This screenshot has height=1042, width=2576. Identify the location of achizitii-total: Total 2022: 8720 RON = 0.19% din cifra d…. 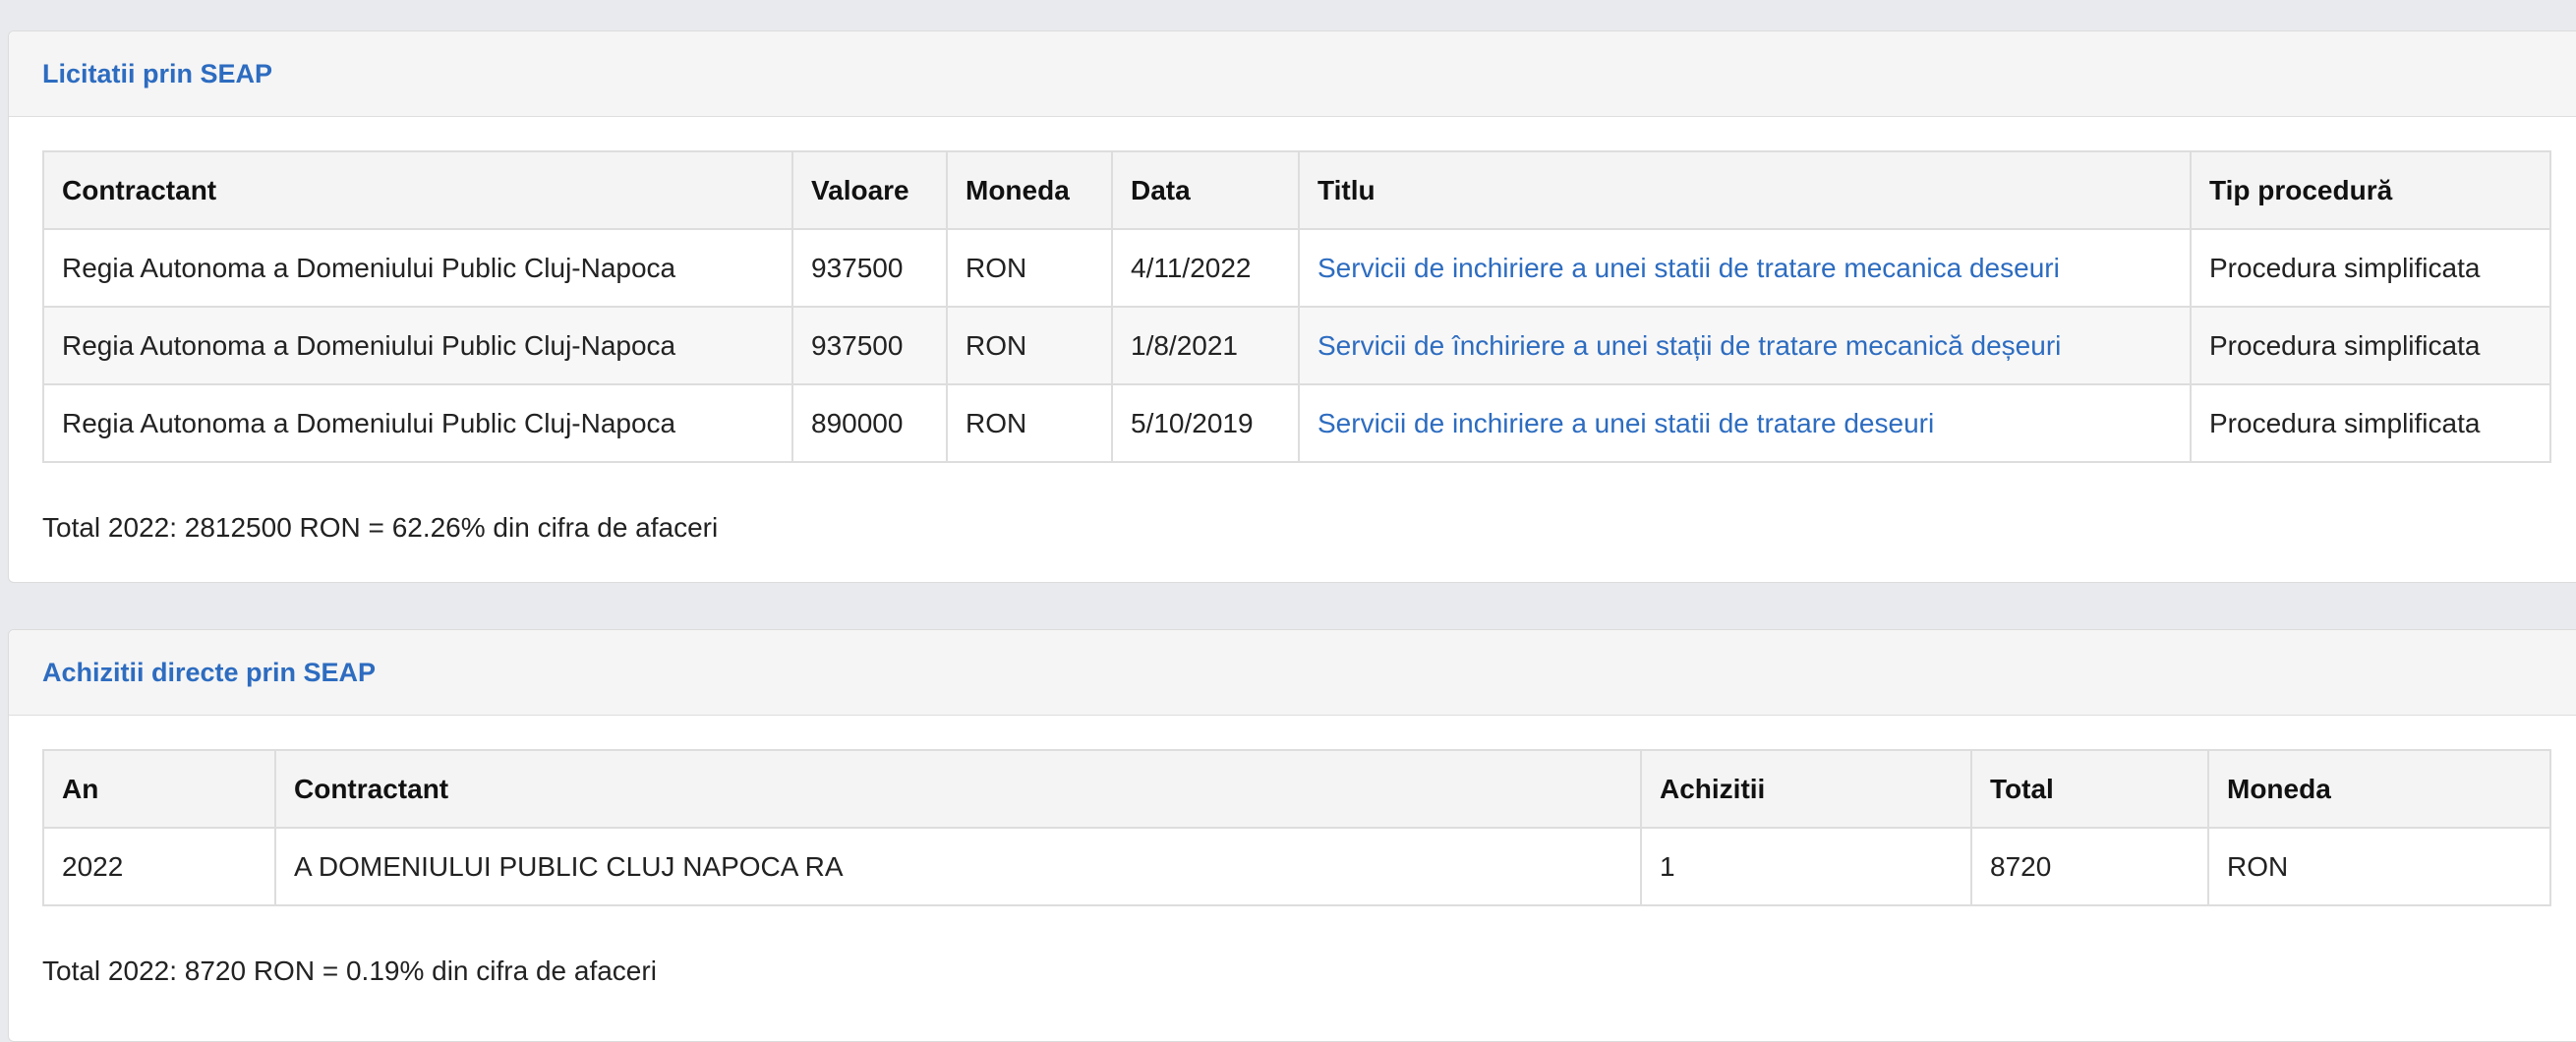
(349, 971).